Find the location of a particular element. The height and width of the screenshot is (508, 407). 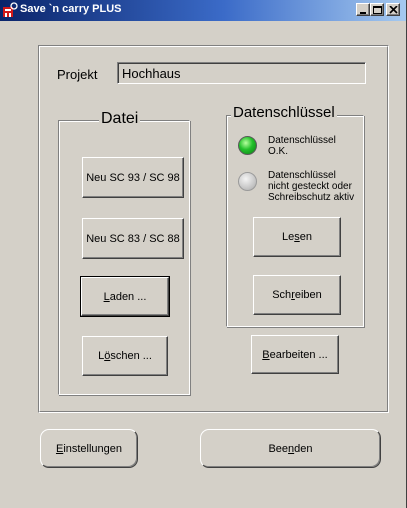

close-button is located at coordinates (393, 9).